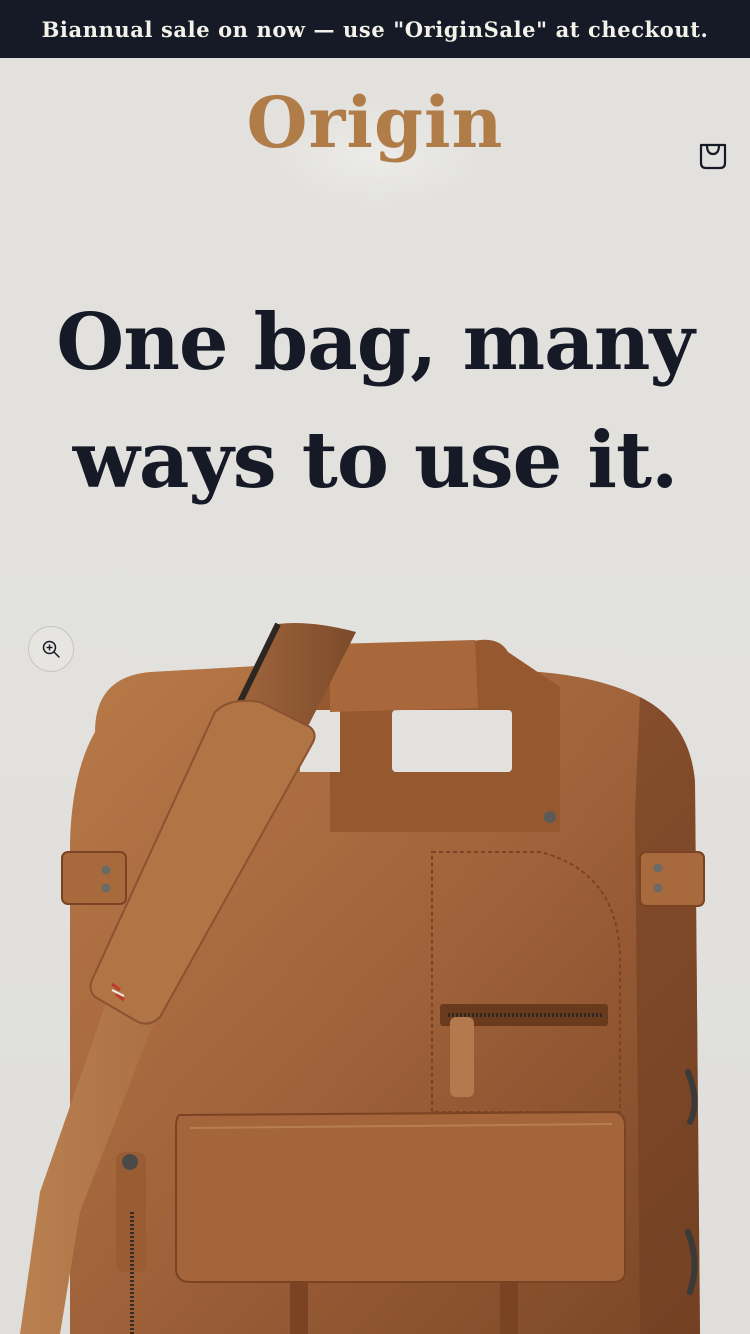 This screenshot has height=1334, width=750. I want to click on shopping-bag-icon, so click(713, 156).